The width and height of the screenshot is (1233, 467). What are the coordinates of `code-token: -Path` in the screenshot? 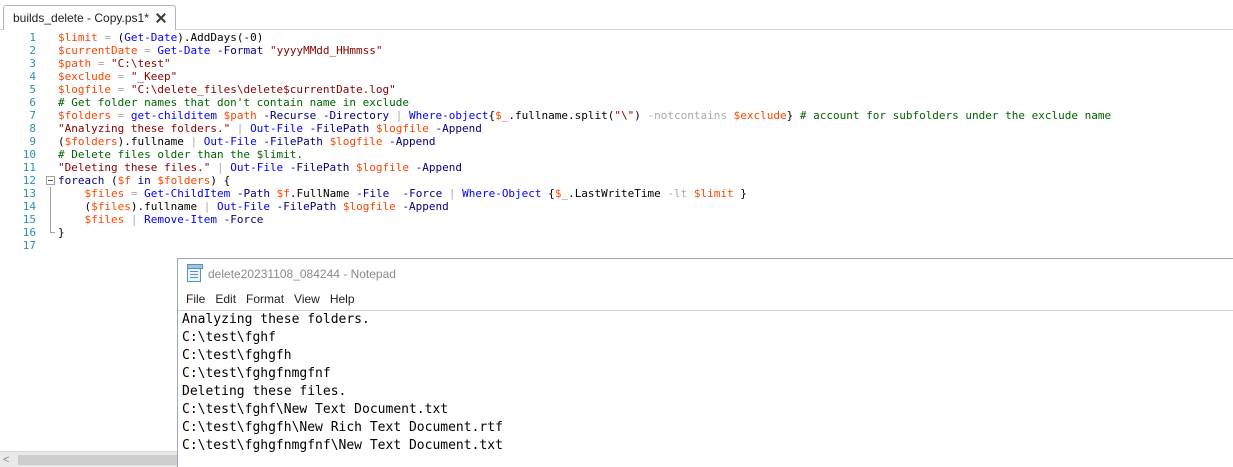 It's located at (253, 193).